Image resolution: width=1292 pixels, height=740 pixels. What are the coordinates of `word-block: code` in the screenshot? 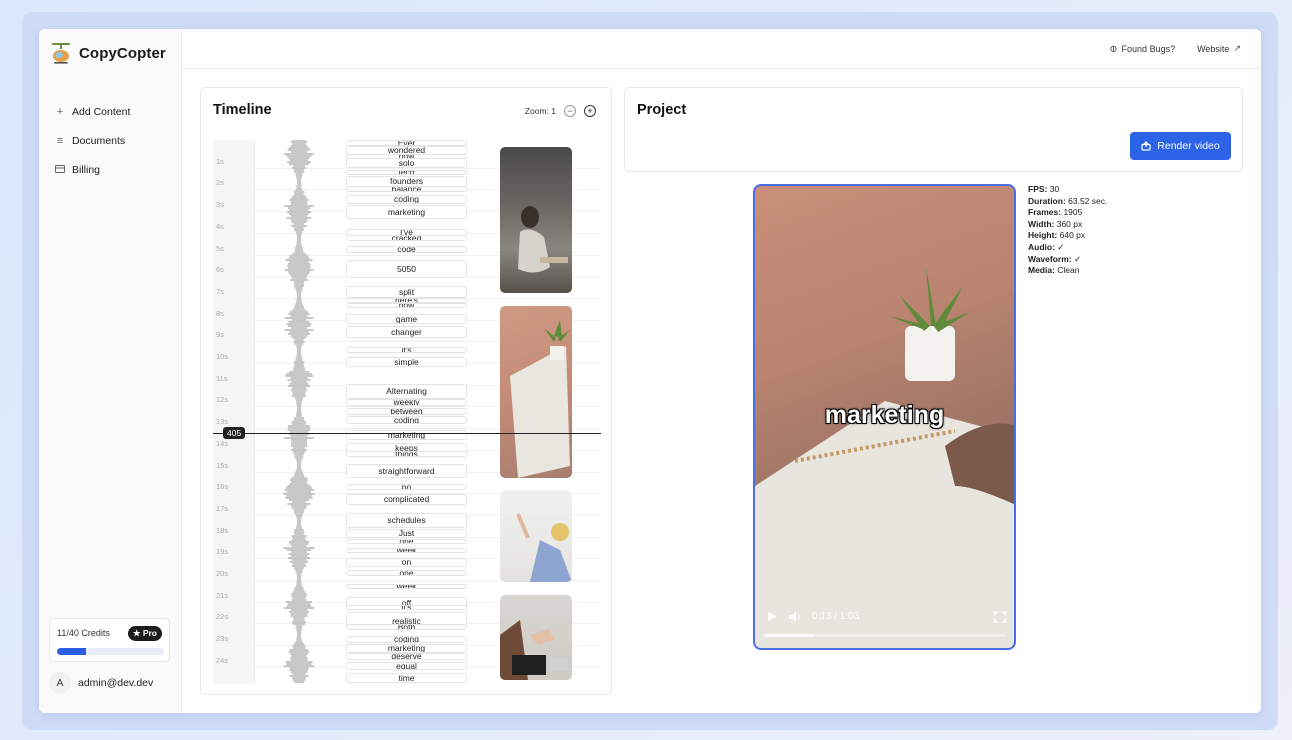 It's located at (406, 249).